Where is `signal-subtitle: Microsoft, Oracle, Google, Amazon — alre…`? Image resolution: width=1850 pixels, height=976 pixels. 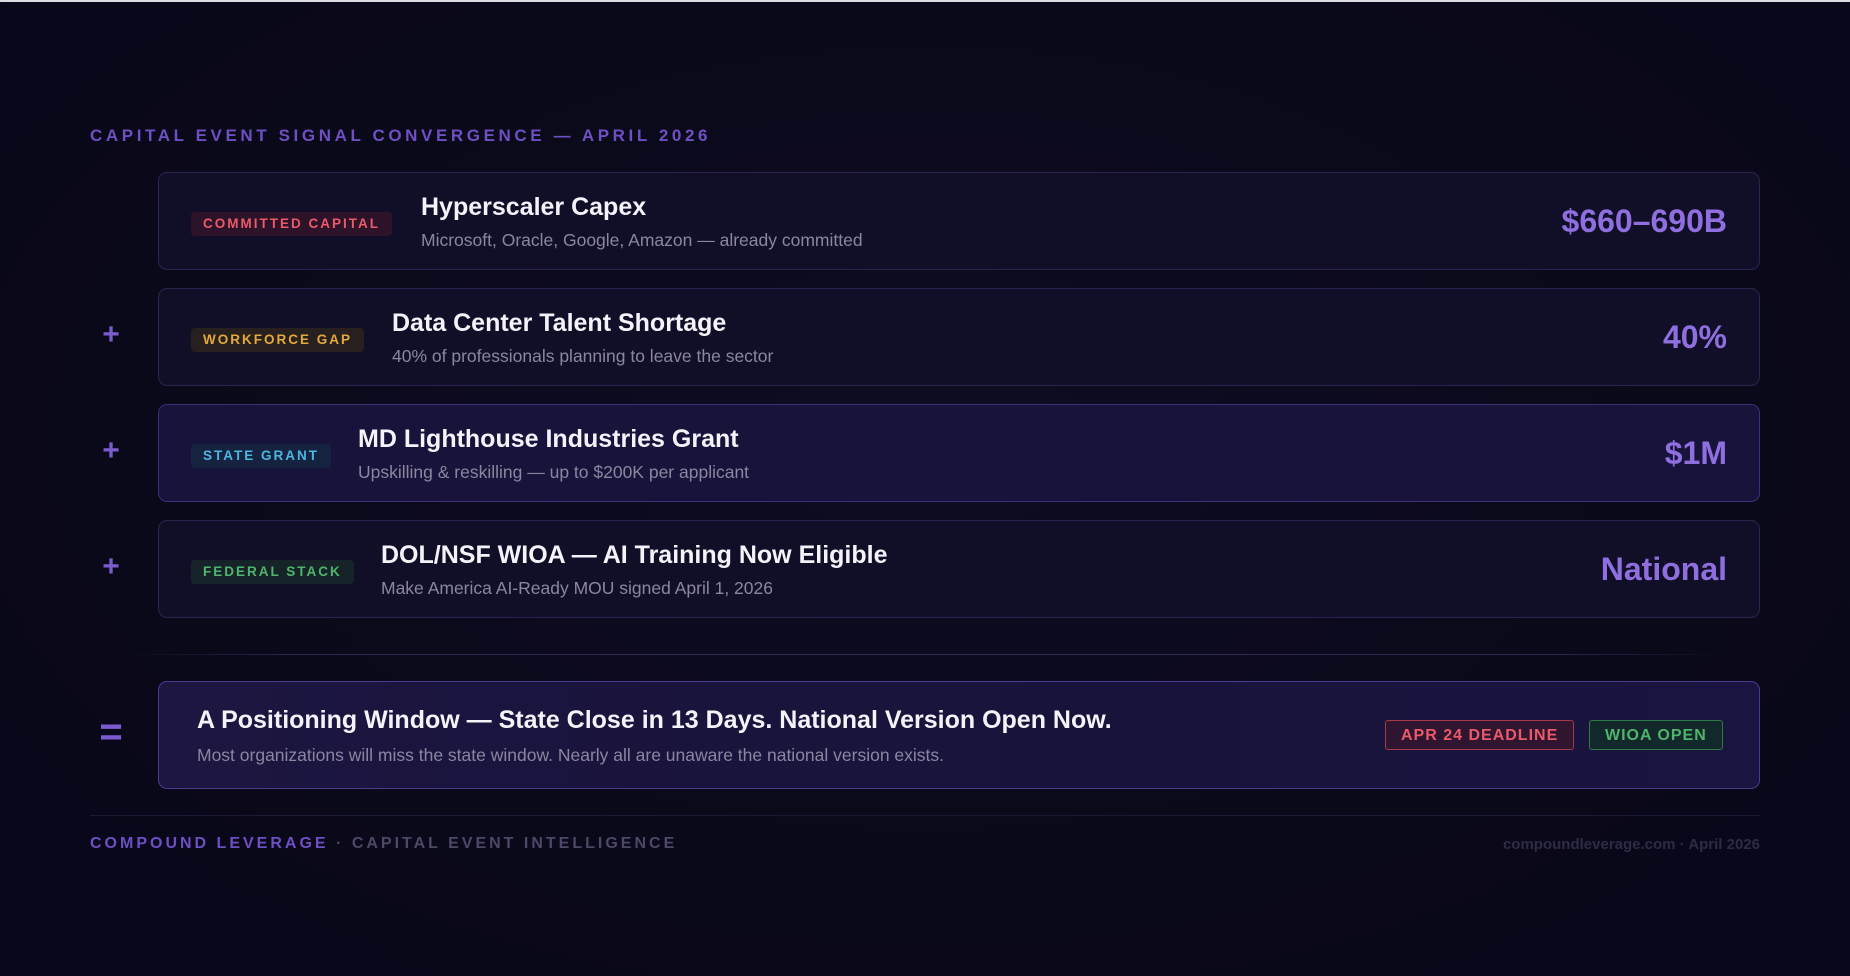
signal-subtitle: Microsoft, Oracle, Google, Amazon — alre… is located at coordinates (642, 240).